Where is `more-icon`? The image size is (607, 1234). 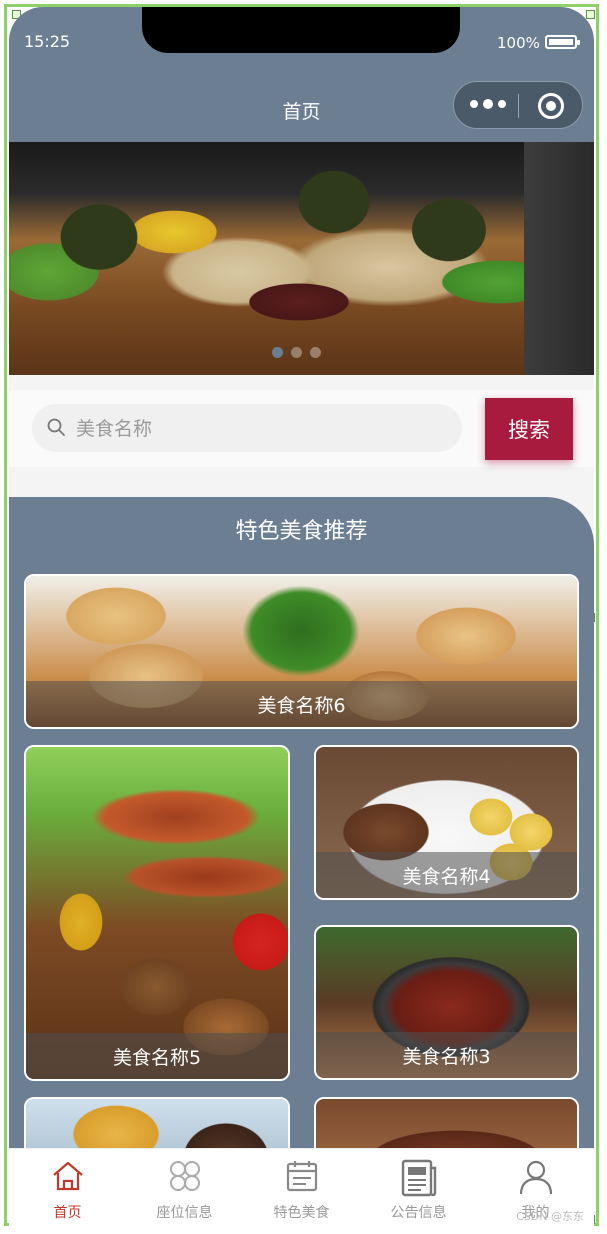 more-icon is located at coordinates (488, 104).